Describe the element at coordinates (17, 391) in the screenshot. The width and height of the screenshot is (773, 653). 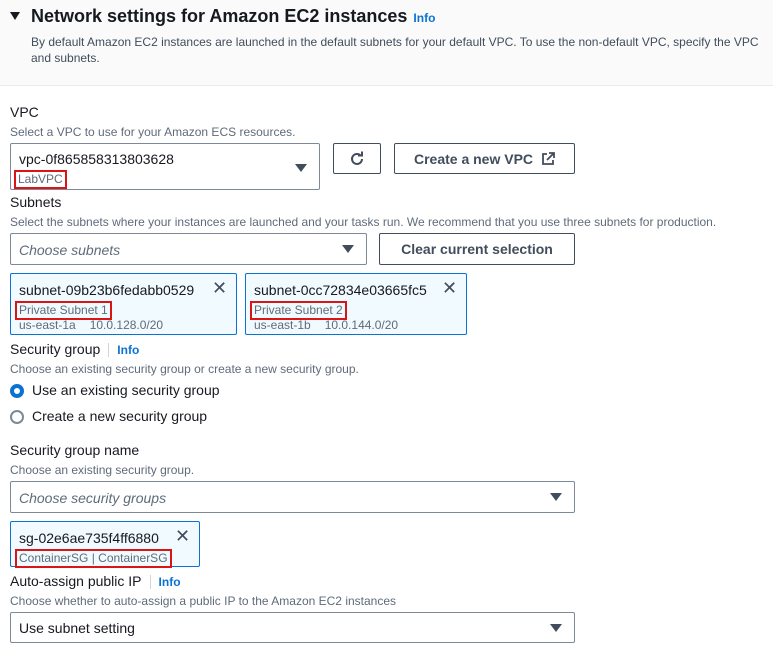
I see `use-existing-sg-radio` at that location.